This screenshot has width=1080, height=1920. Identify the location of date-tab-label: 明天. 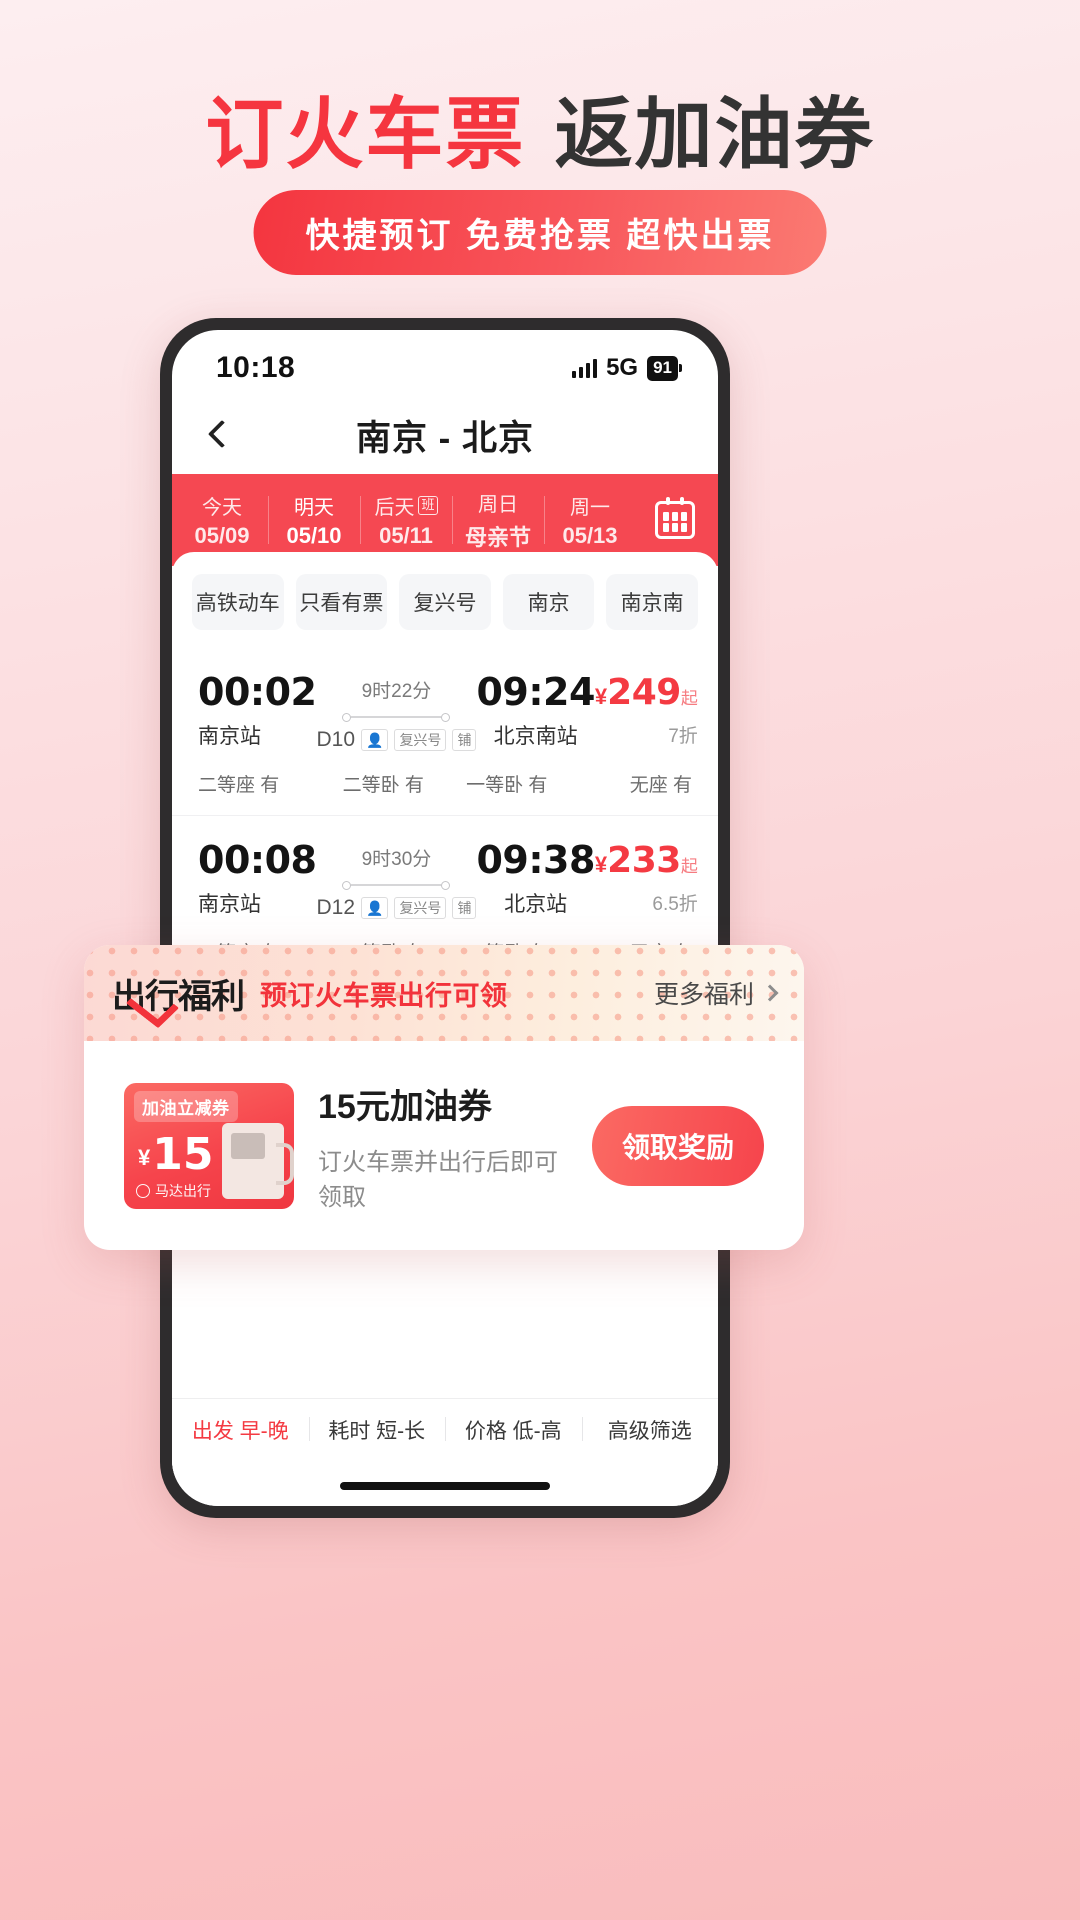
(314, 508).